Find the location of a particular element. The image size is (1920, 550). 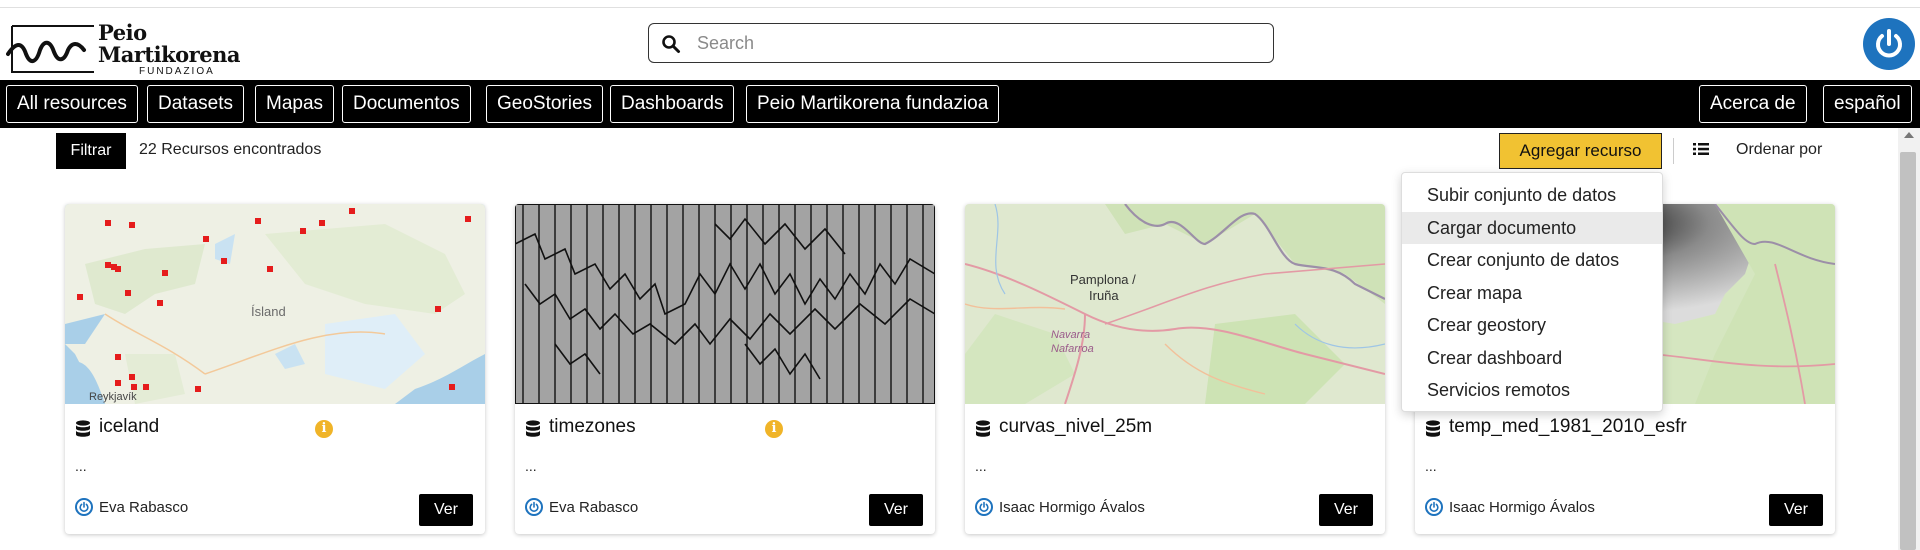

brand-line-2: Martikorena is located at coordinates (169, 54).